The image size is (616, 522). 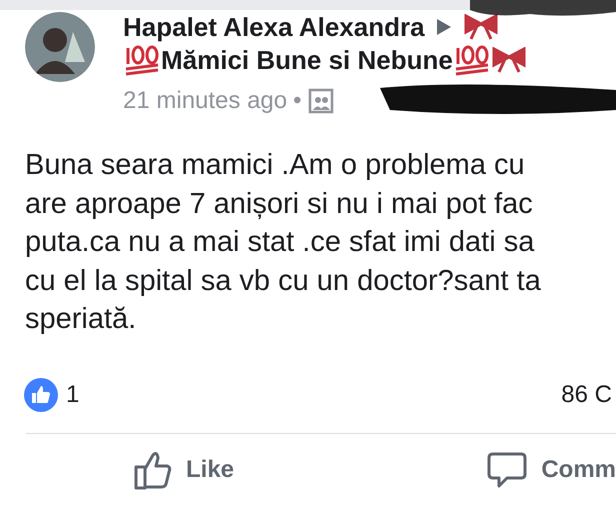 What do you see at coordinates (275, 165) in the screenshot?
I see `post-text-line: Buna seara mamici .Am o problema cu` at bounding box center [275, 165].